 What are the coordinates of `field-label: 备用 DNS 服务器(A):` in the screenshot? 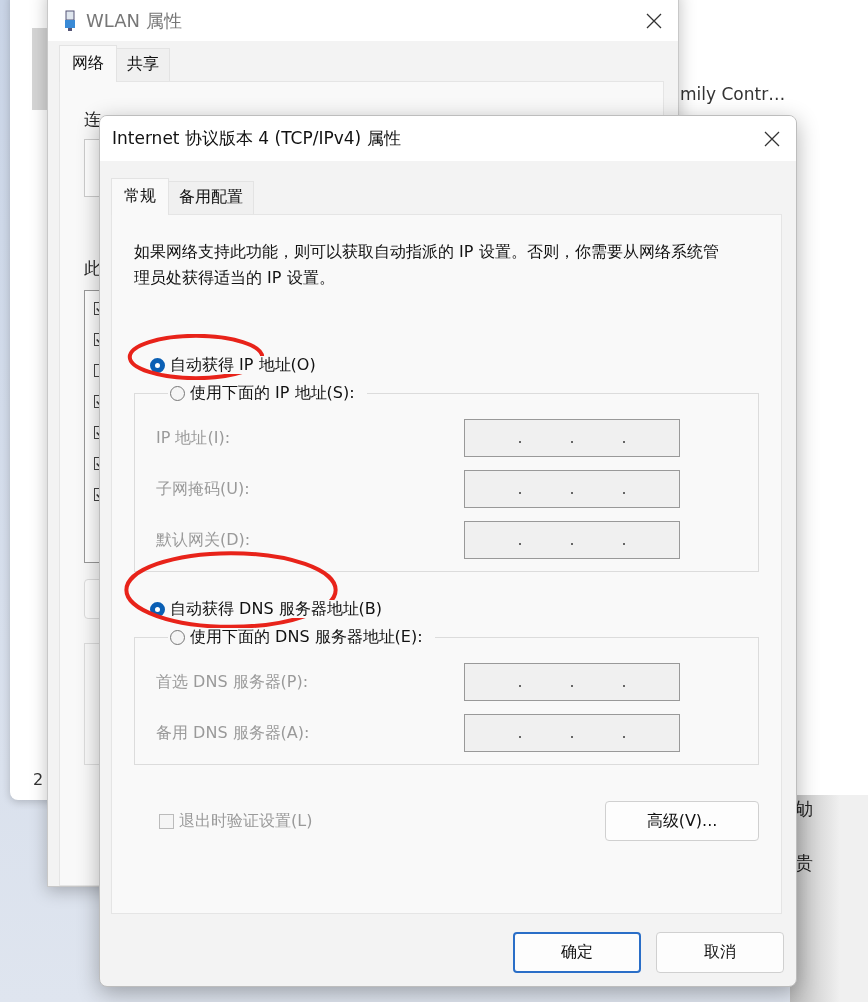 It's located at (233, 733).